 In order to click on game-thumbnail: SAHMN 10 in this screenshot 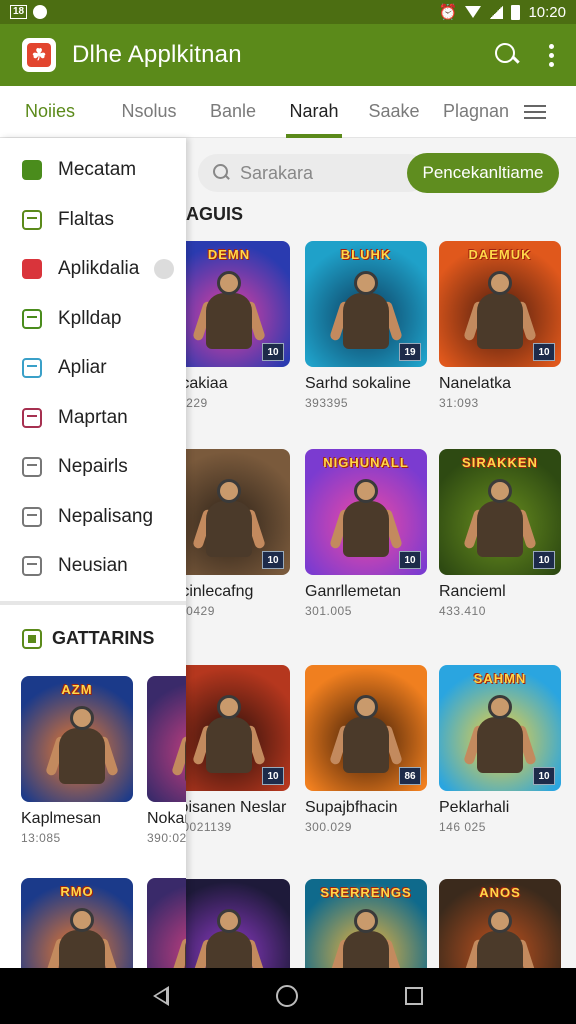, I will do `click(500, 728)`.